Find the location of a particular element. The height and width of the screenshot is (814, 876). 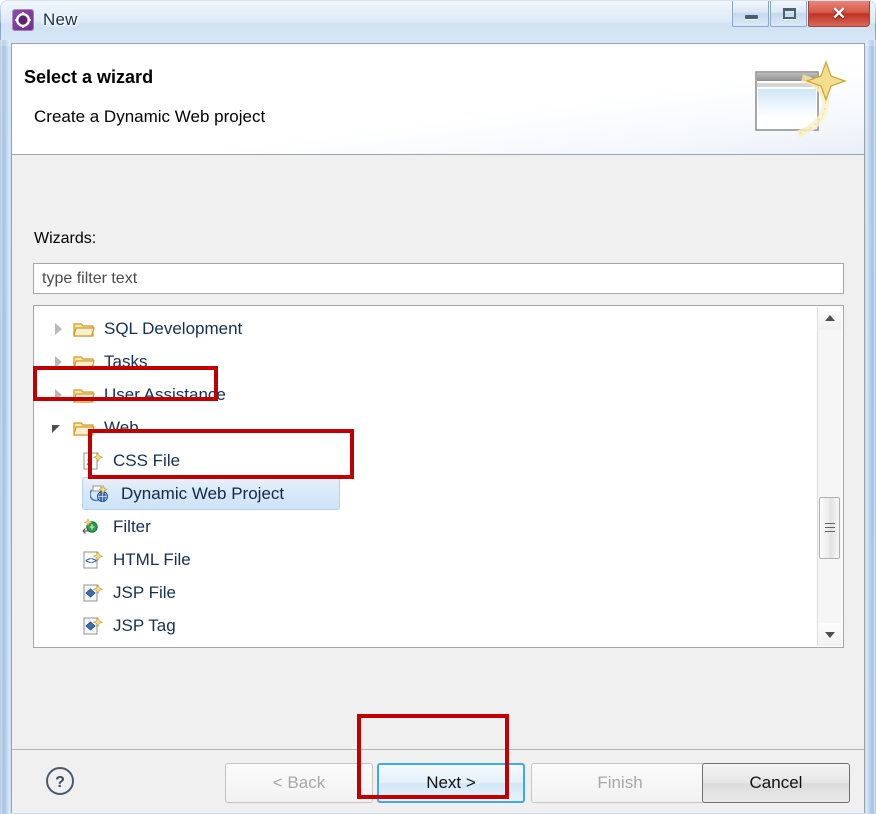

jsp-tag-icon is located at coordinates (93, 625).